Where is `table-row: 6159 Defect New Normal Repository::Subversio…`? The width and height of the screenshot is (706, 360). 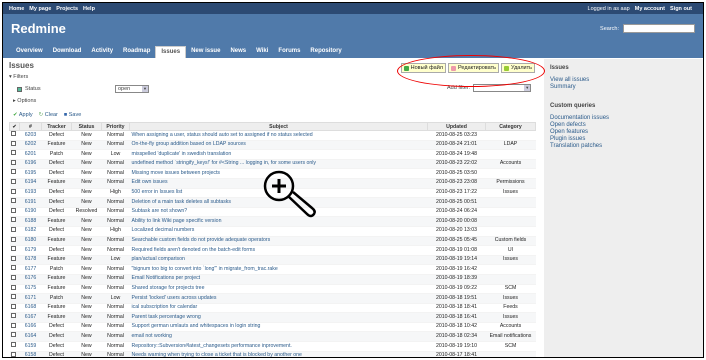
table-row: 6159 Defect New Normal Repository::Subversio… is located at coordinates (272, 346).